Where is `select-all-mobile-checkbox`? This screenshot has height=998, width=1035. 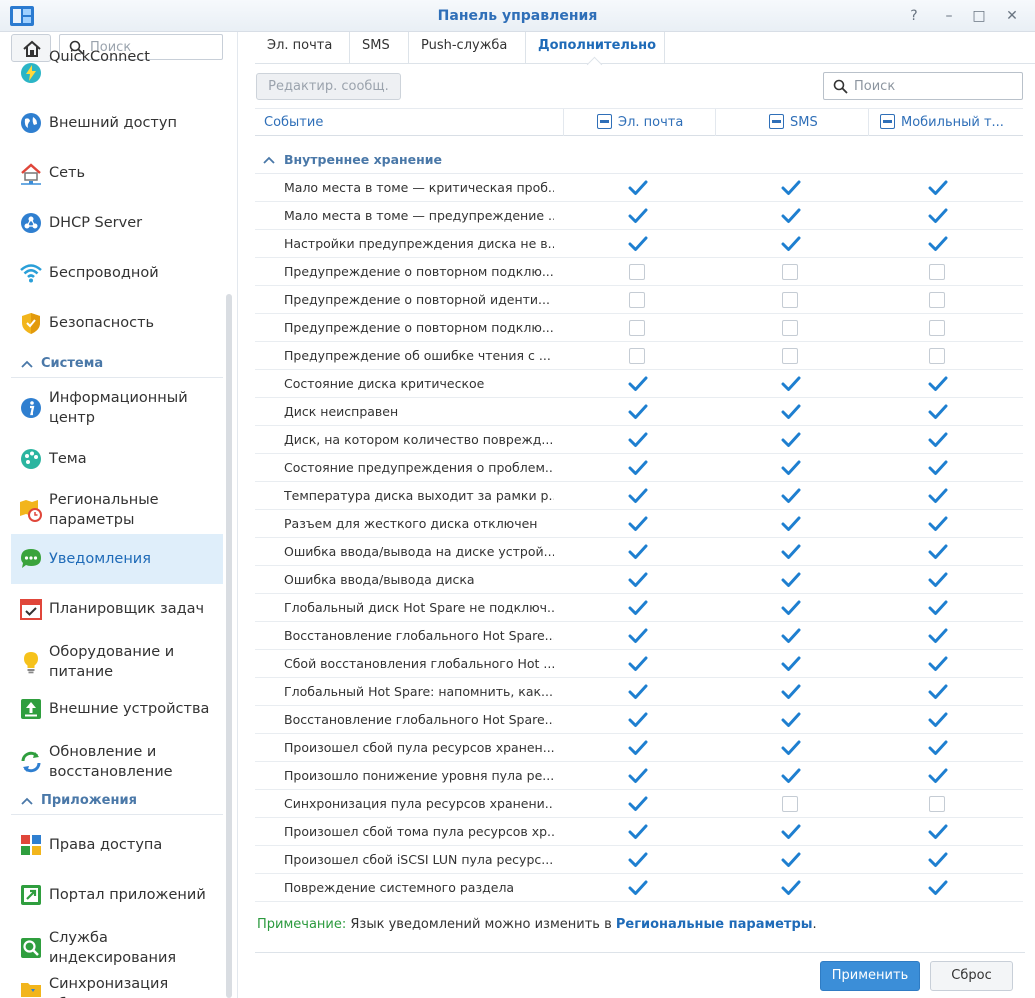
select-all-mobile-checkbox is located at coordinates (887, 121).